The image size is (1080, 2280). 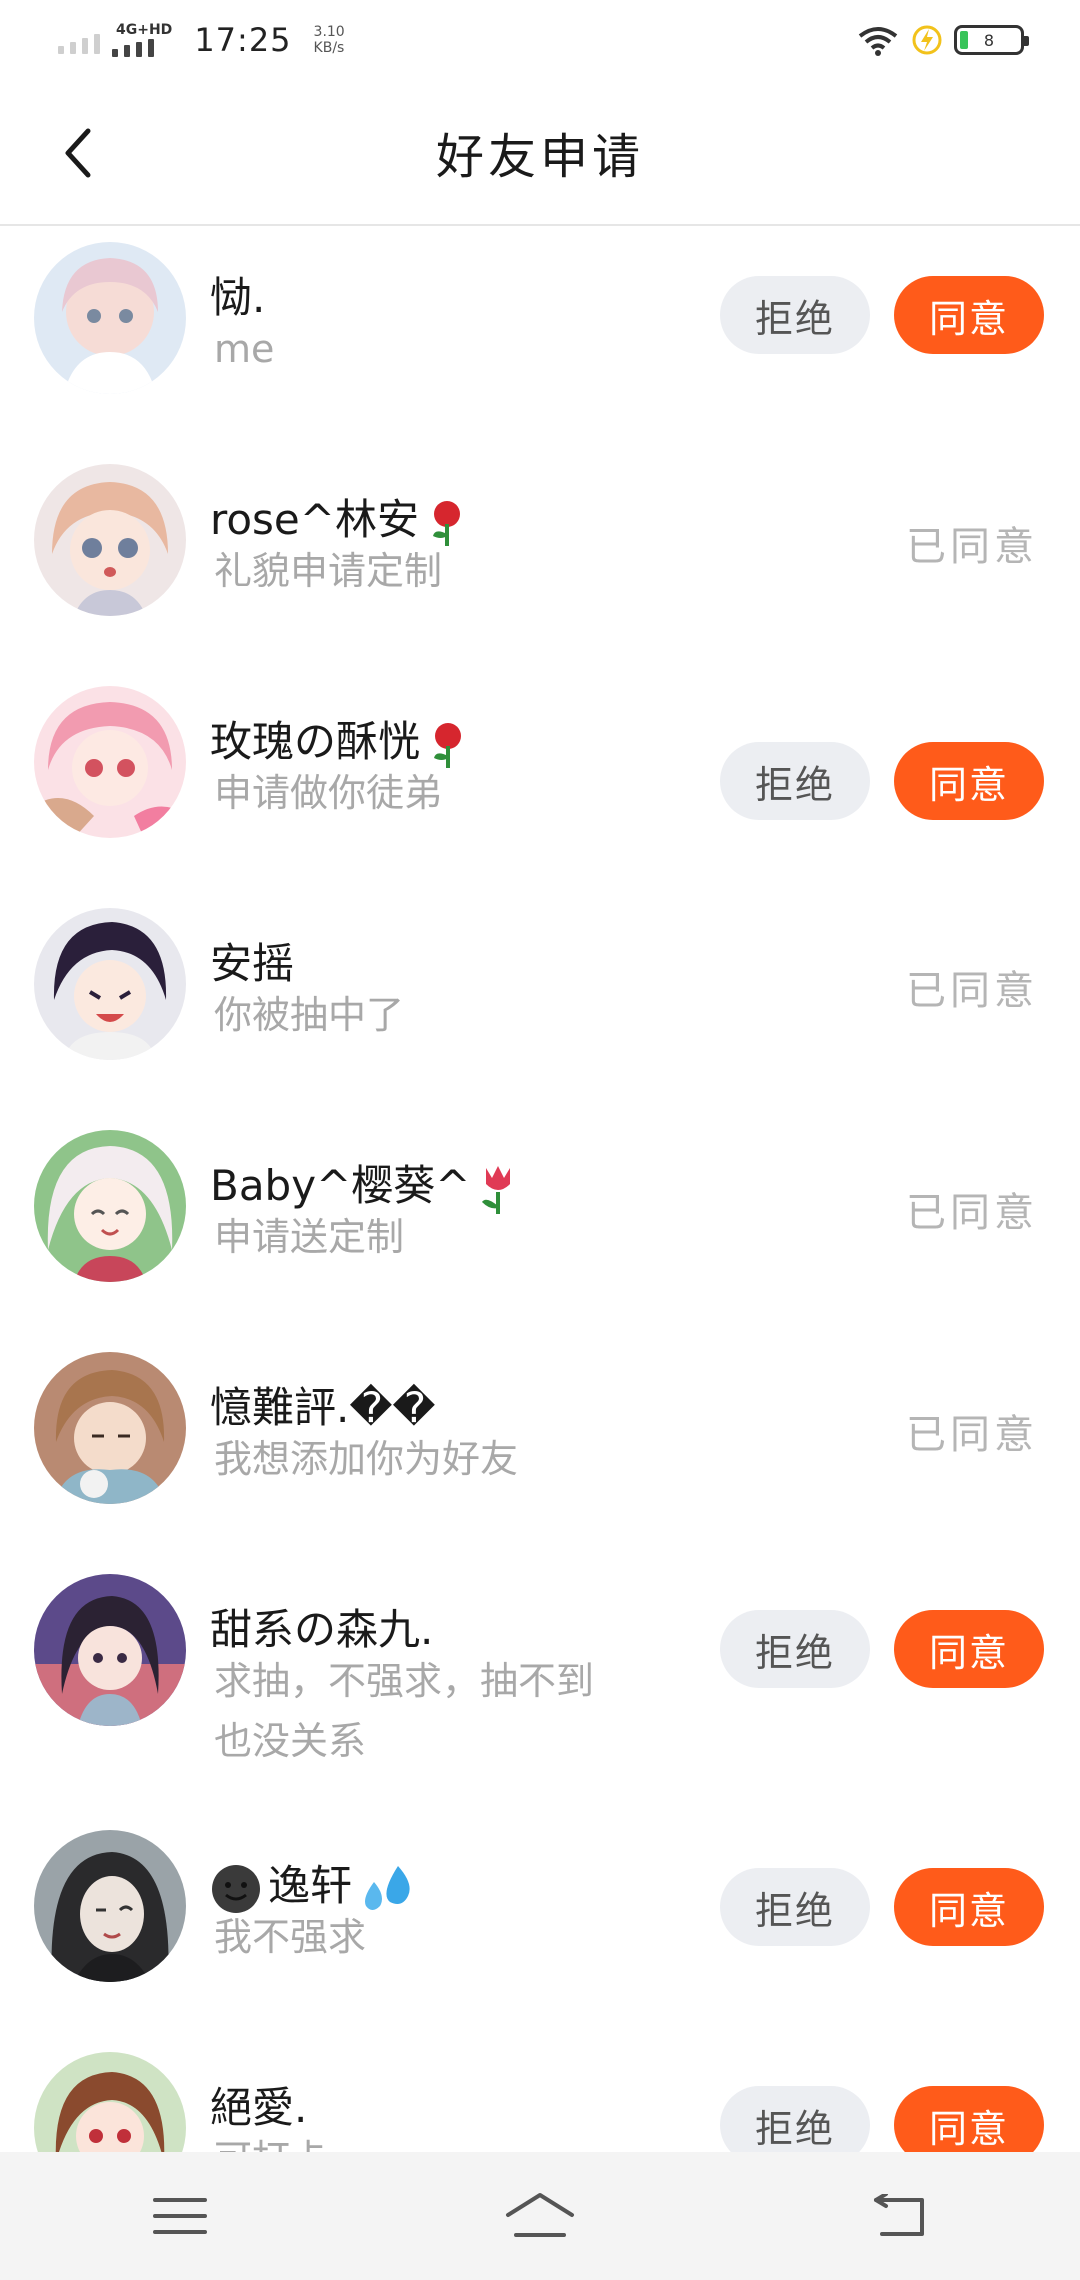 What do you see at coordinates (540, 40) in the screenshot?
I see `status-bar: 4G+HD 17:25 3.10 KB/s 8` at bounding box center [540, 40].